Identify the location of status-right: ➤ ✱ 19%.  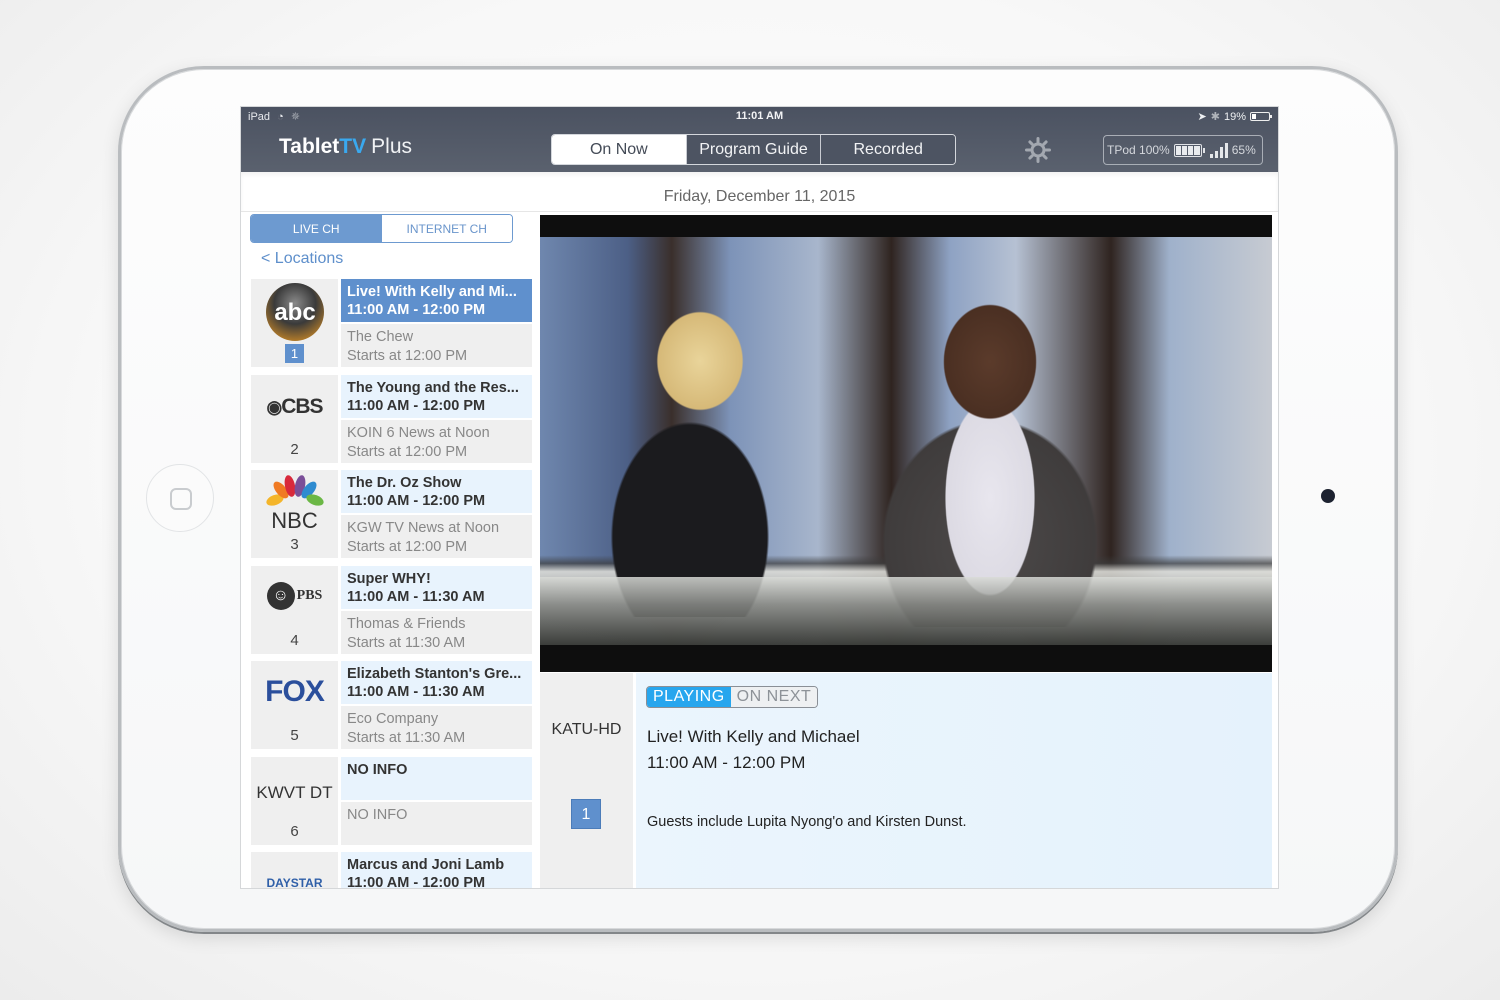
(1234, 116).